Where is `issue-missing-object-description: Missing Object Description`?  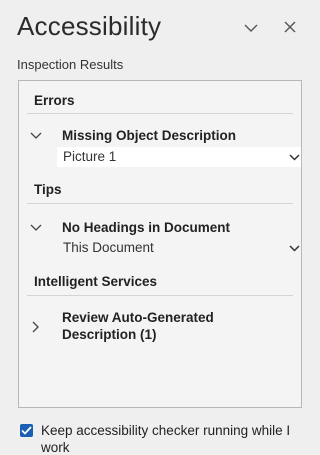 issue-missing-object-description: Missing Object Description is located at coordinates (160, 137).